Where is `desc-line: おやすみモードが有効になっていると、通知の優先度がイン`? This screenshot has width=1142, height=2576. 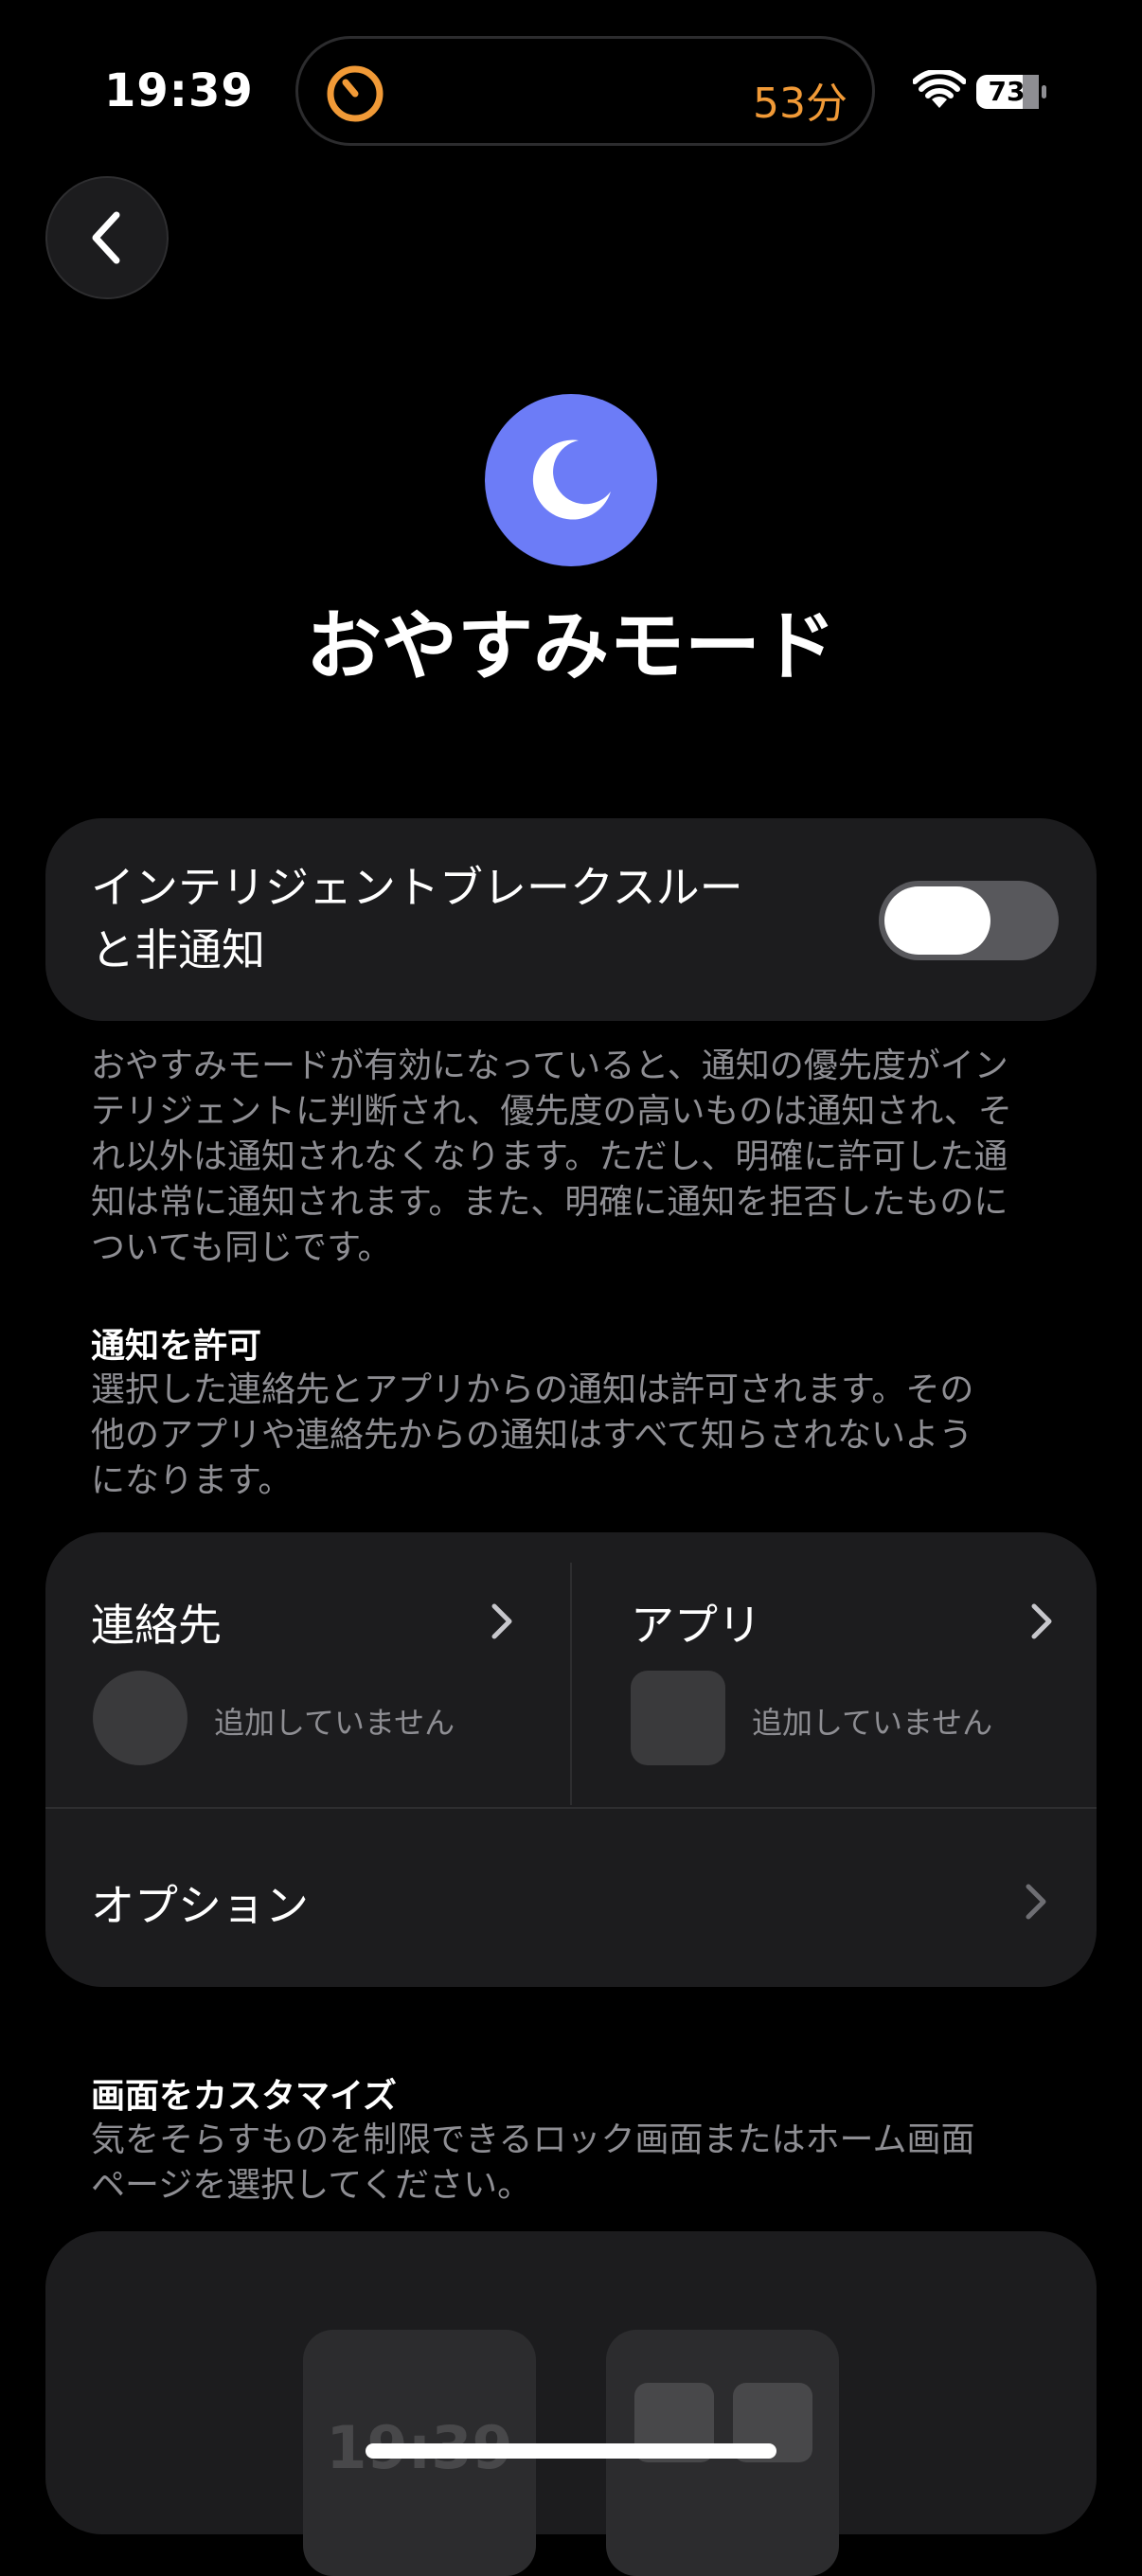
desc-line: おやすみモードが有効になっていると、通知の優先度がイン is located at coordinates (549, 1065).